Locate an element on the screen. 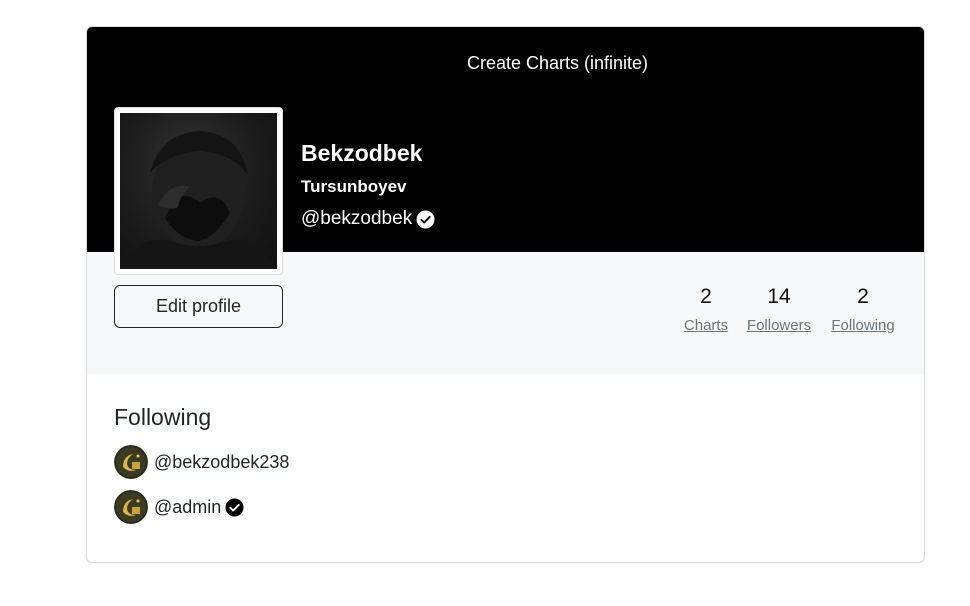 The width and height of the screenshot is (970, 606). profile-first-name: Bekzodbek is located at coordinates (362, 153).